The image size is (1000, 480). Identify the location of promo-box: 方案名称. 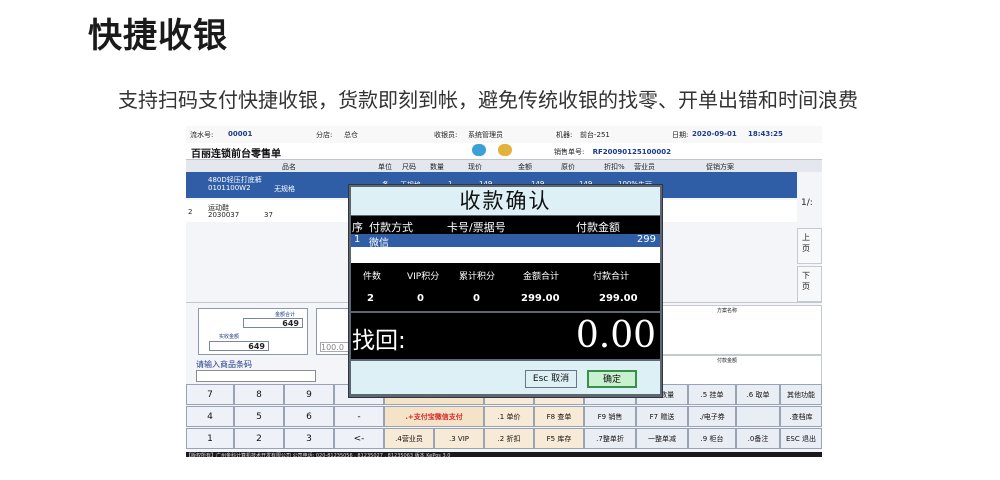
(741, 330).